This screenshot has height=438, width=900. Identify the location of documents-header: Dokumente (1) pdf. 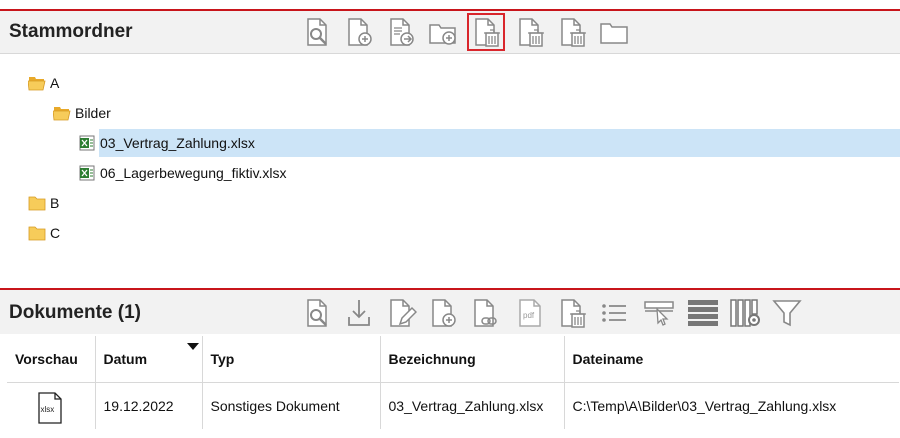
(450, 311).